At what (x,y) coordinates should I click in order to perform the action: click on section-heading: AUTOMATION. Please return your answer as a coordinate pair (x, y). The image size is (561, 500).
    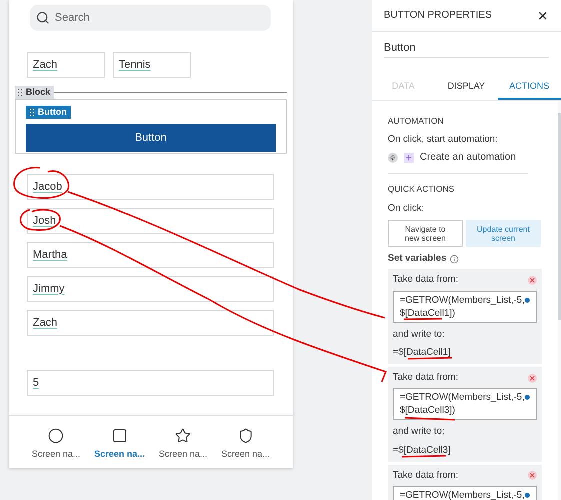
    Looking at the image, I should click on (416, 121).